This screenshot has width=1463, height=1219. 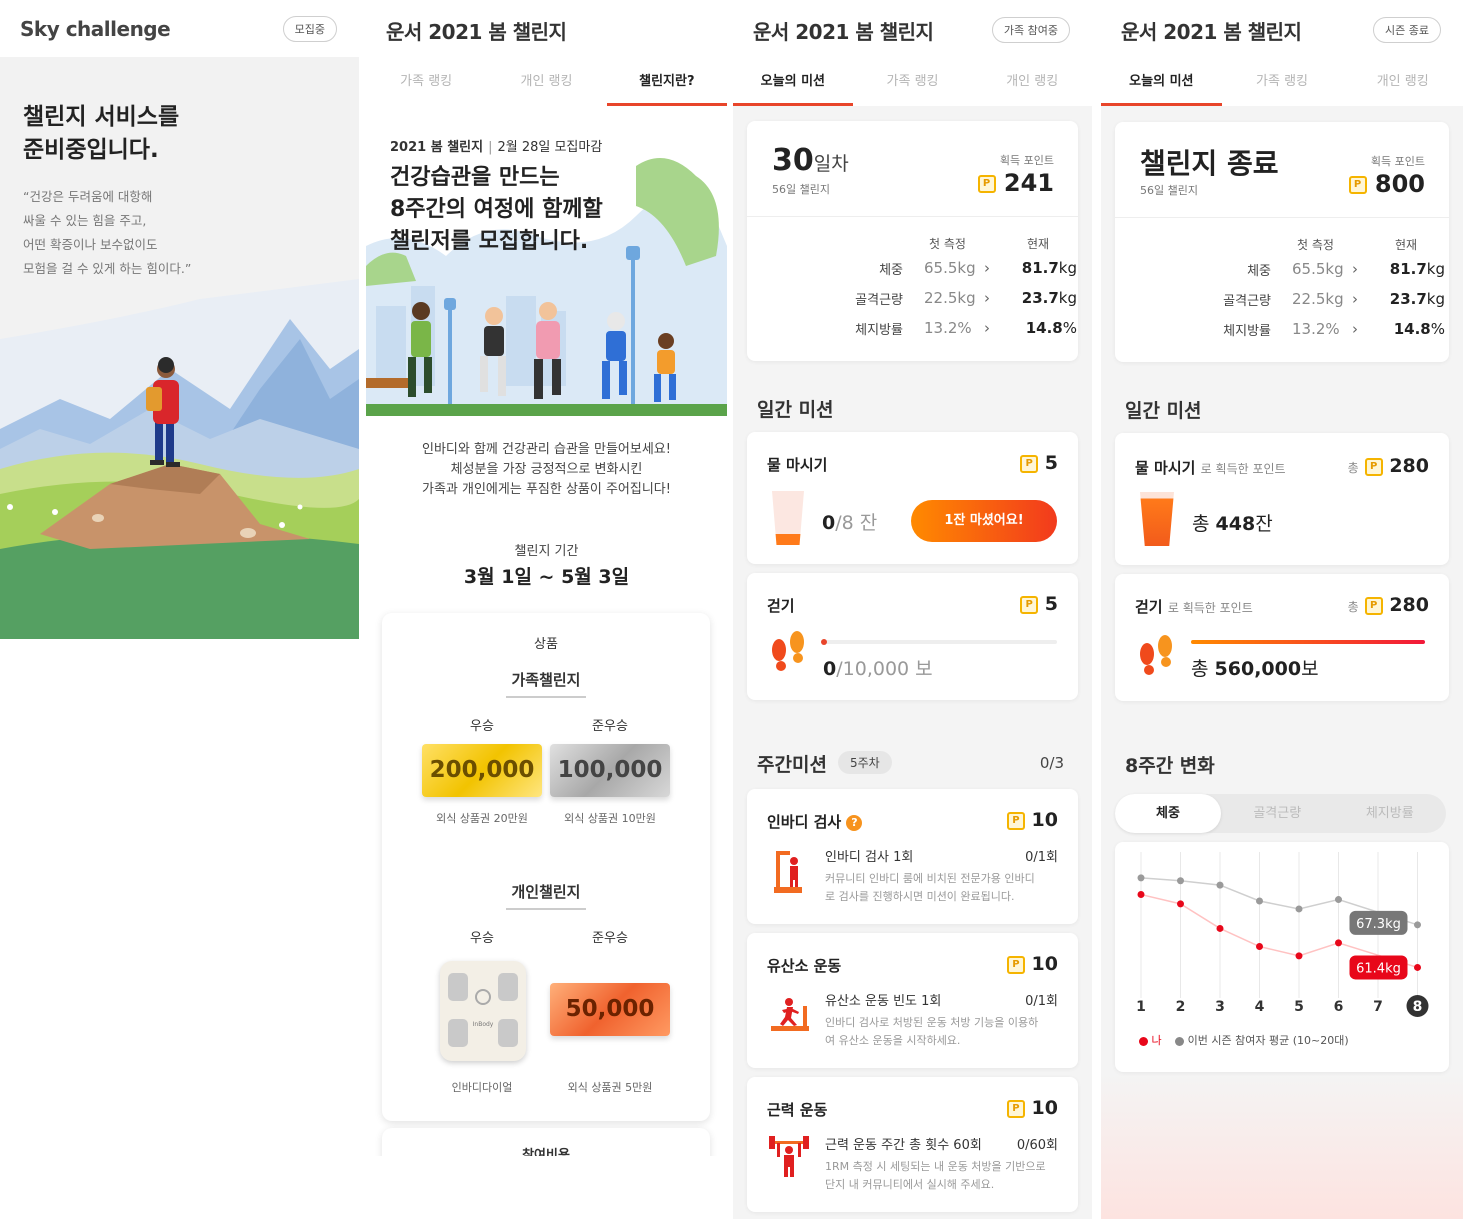 I want to click on summary-points: 총P 280, so click(x=1388, y=466).